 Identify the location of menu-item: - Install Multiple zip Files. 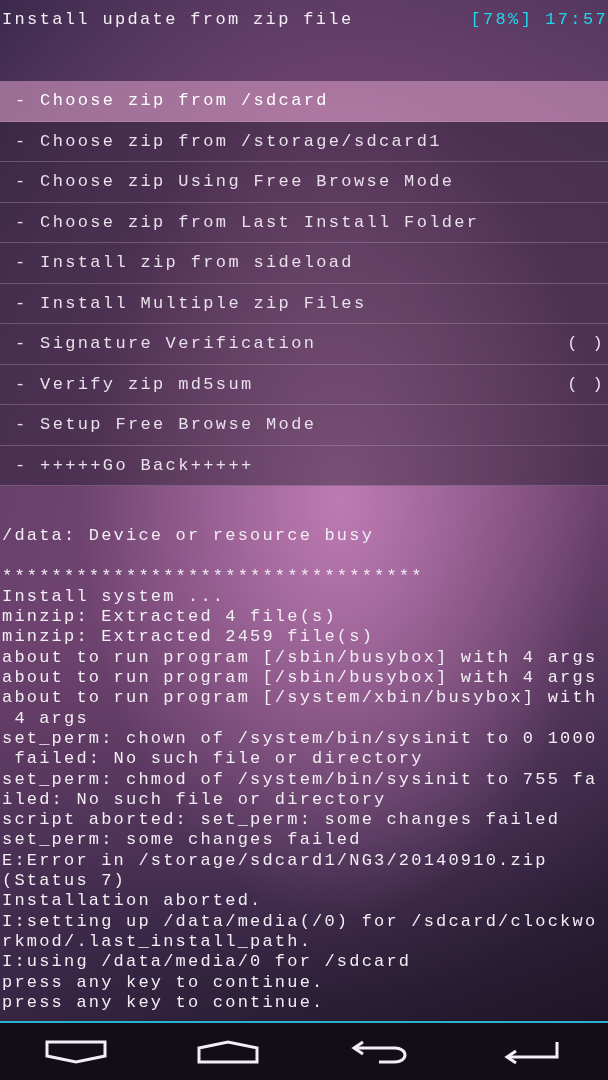
(304, 303).